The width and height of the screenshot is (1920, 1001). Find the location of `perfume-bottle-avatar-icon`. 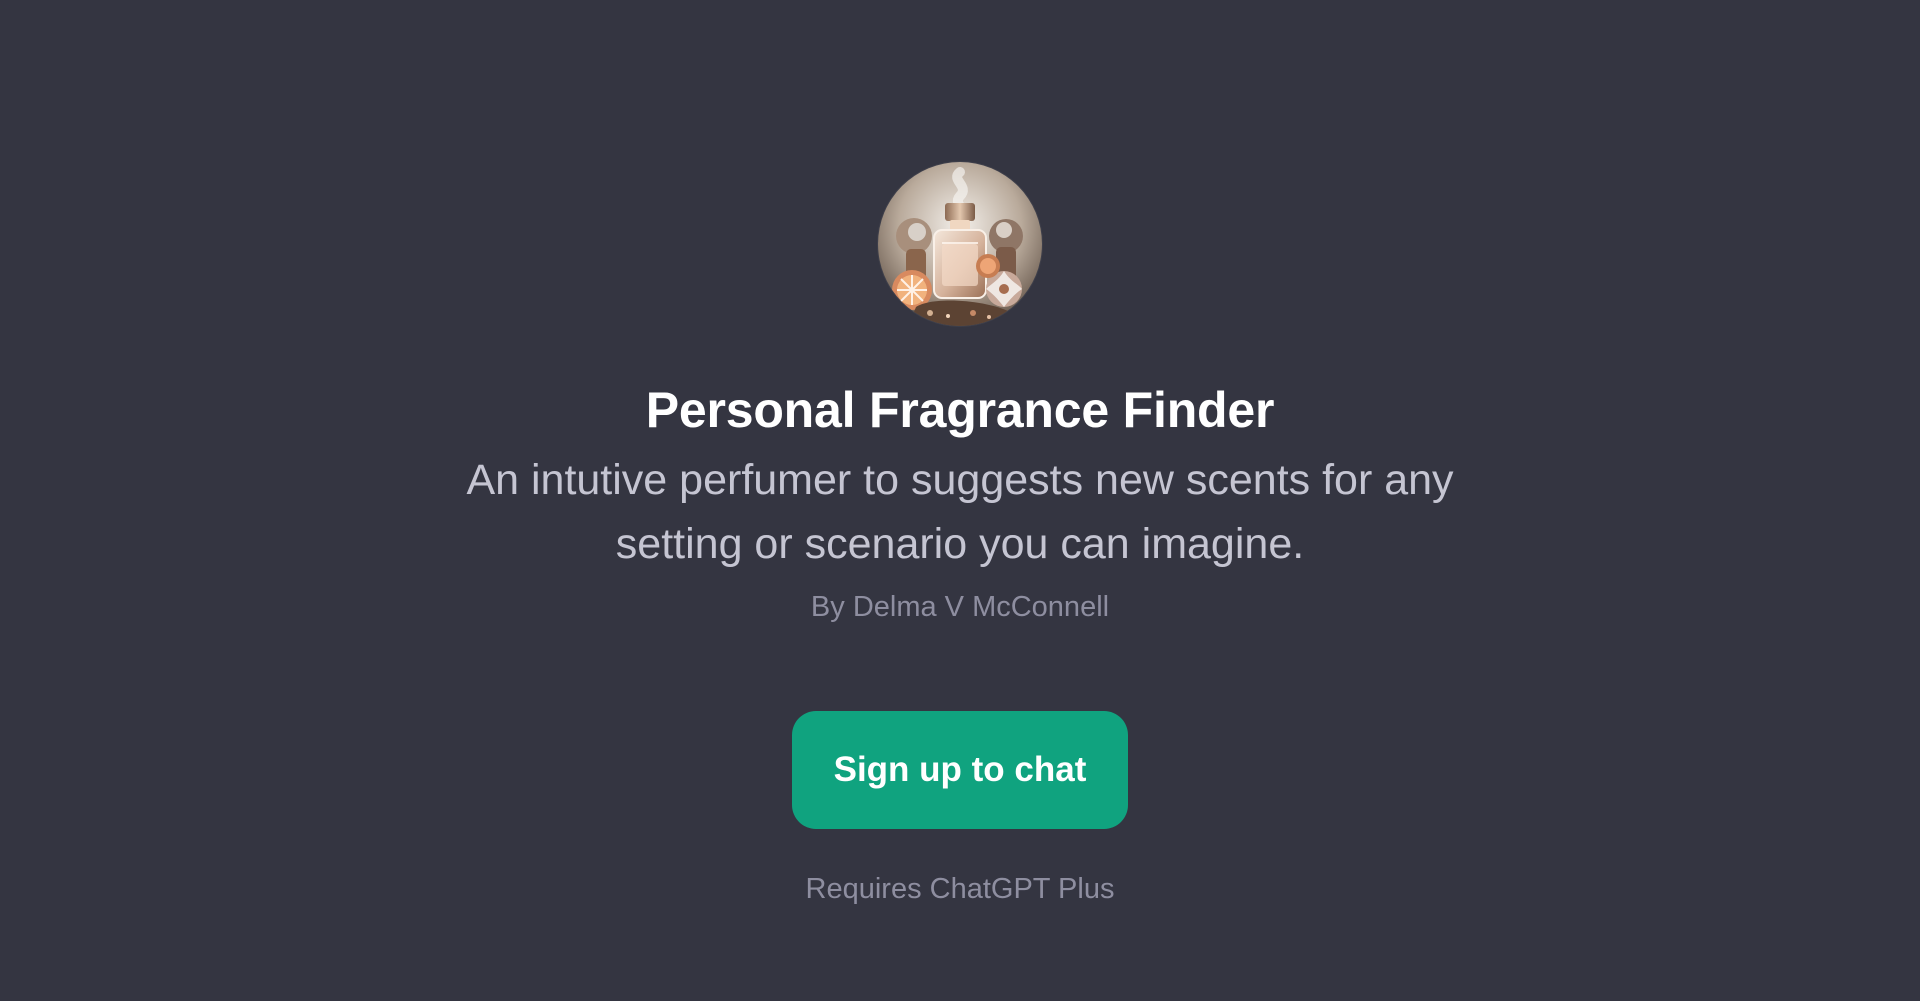

perfume-bottle-avatar-icon is located at coordinates (960, 244).